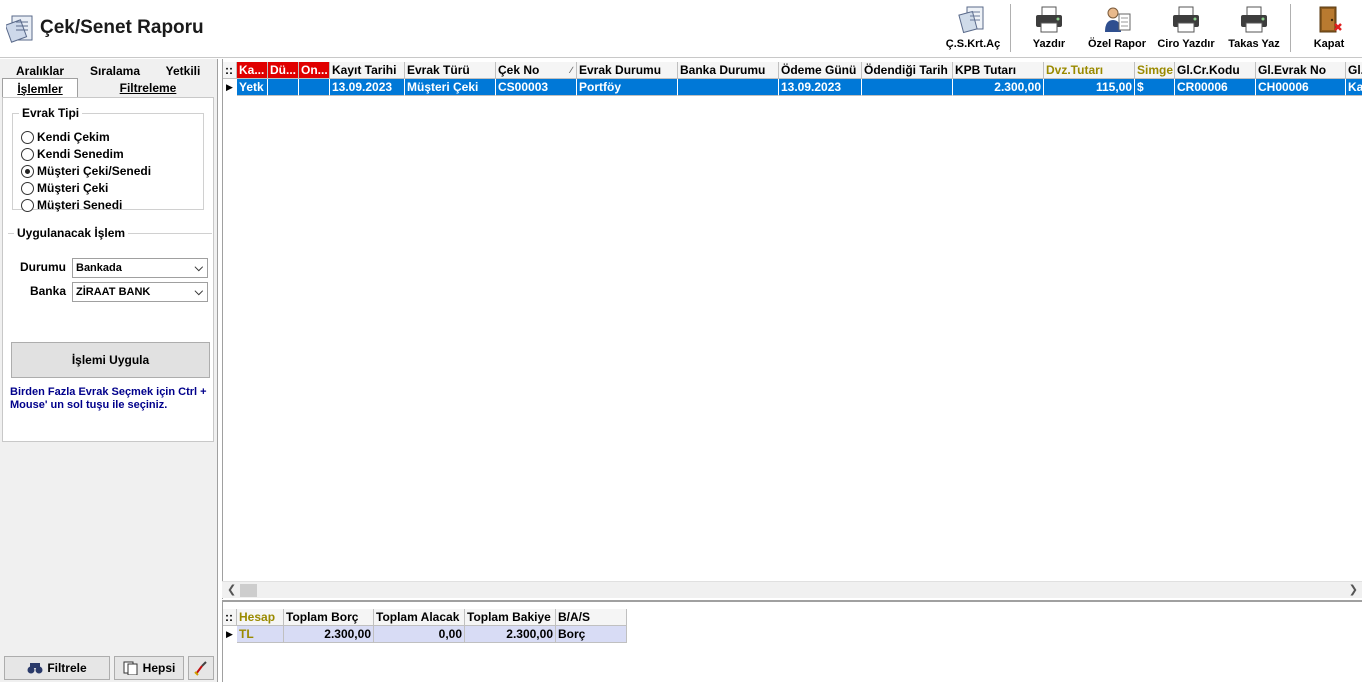 The height and width of the screenshot is (682, 1362). I want to click on cs-card-open-button: Ç.S.Krt.Aç, so click(973, 29).